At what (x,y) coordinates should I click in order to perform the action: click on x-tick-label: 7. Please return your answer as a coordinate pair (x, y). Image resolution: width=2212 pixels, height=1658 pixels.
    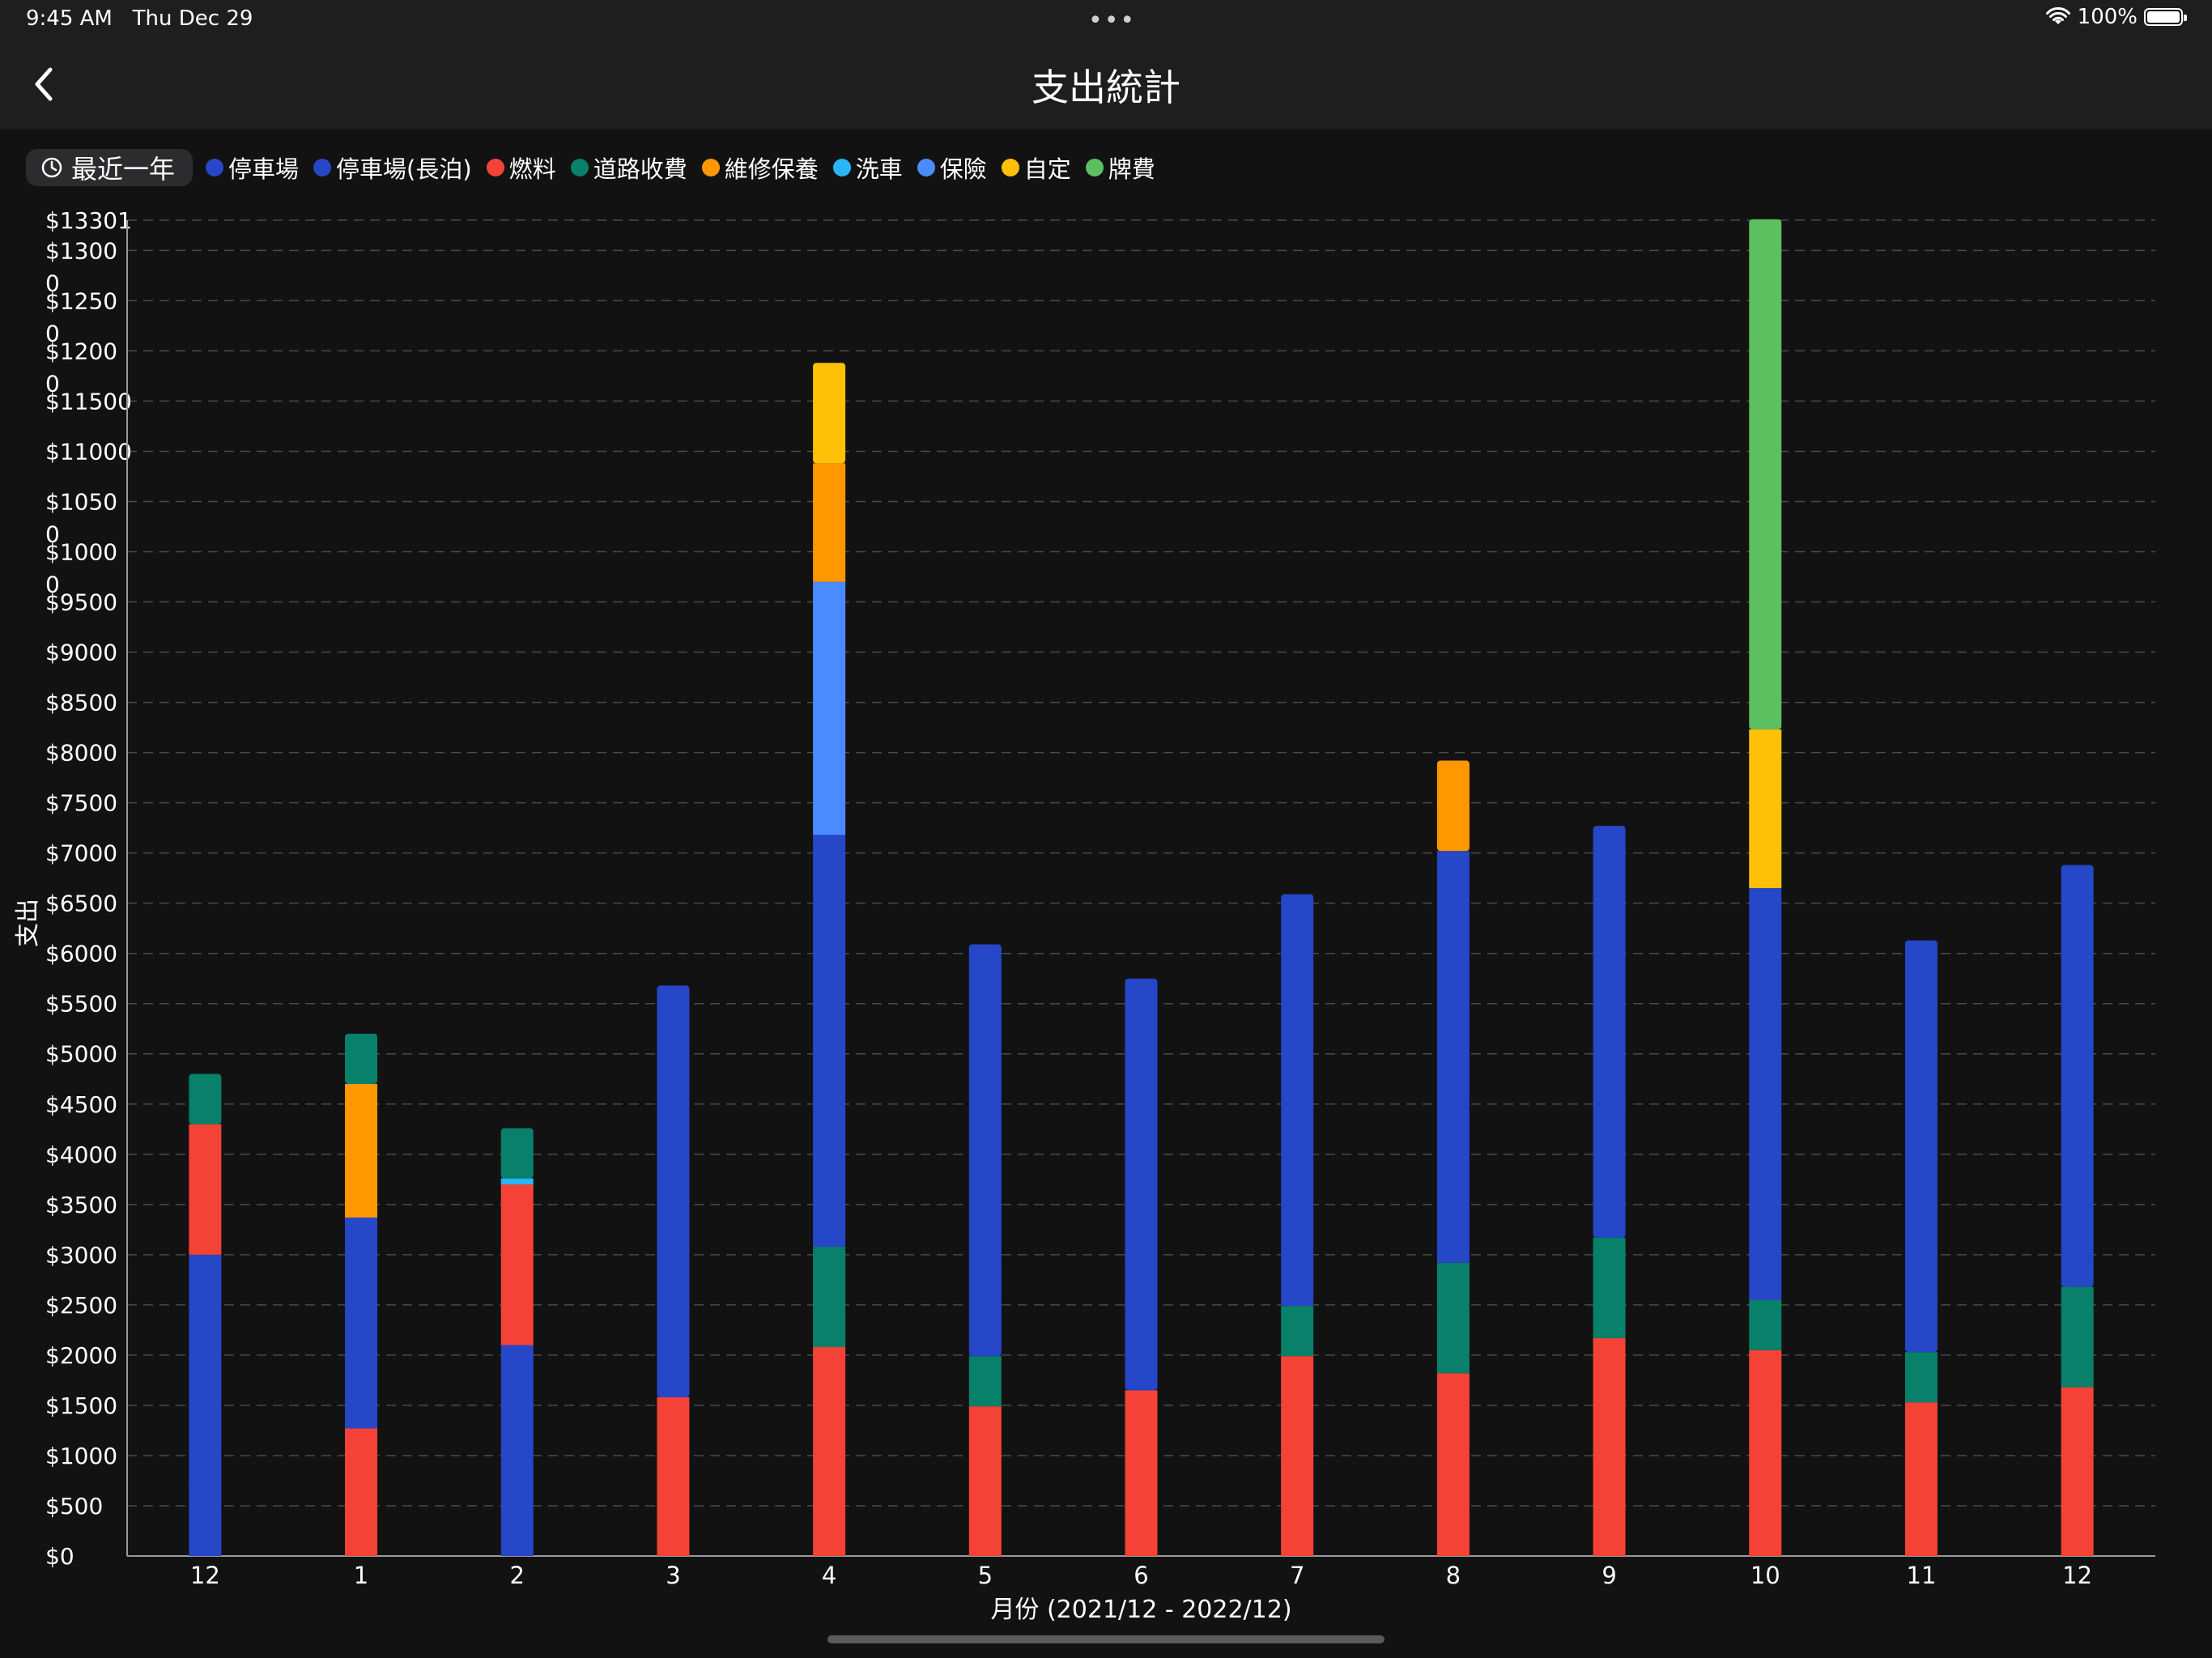
    Looking at the image, I should click on (1297, 1575).